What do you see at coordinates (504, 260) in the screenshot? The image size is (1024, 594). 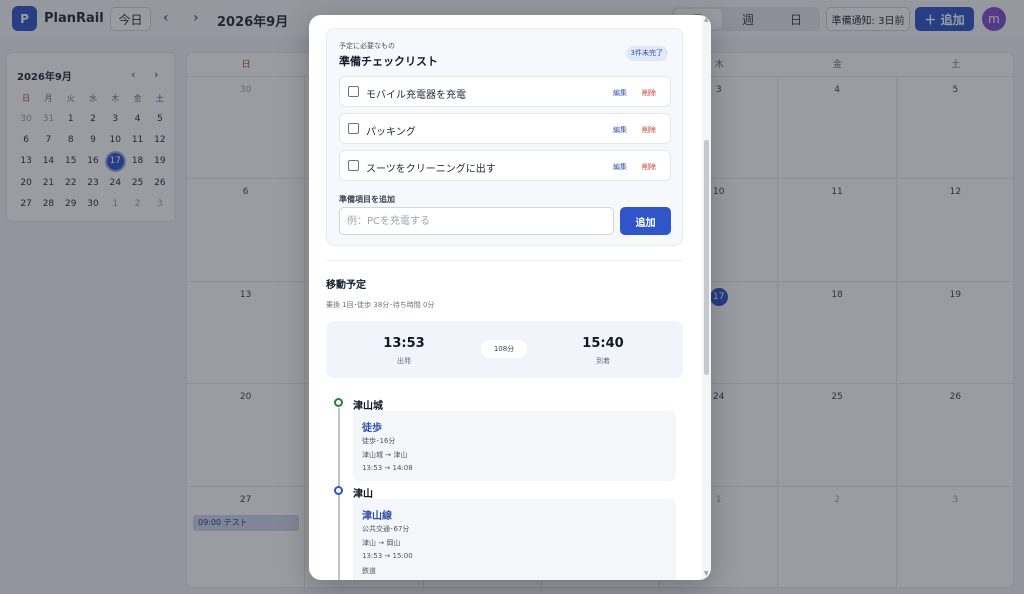 I see `section-divider` at bounding box center [504, 260].